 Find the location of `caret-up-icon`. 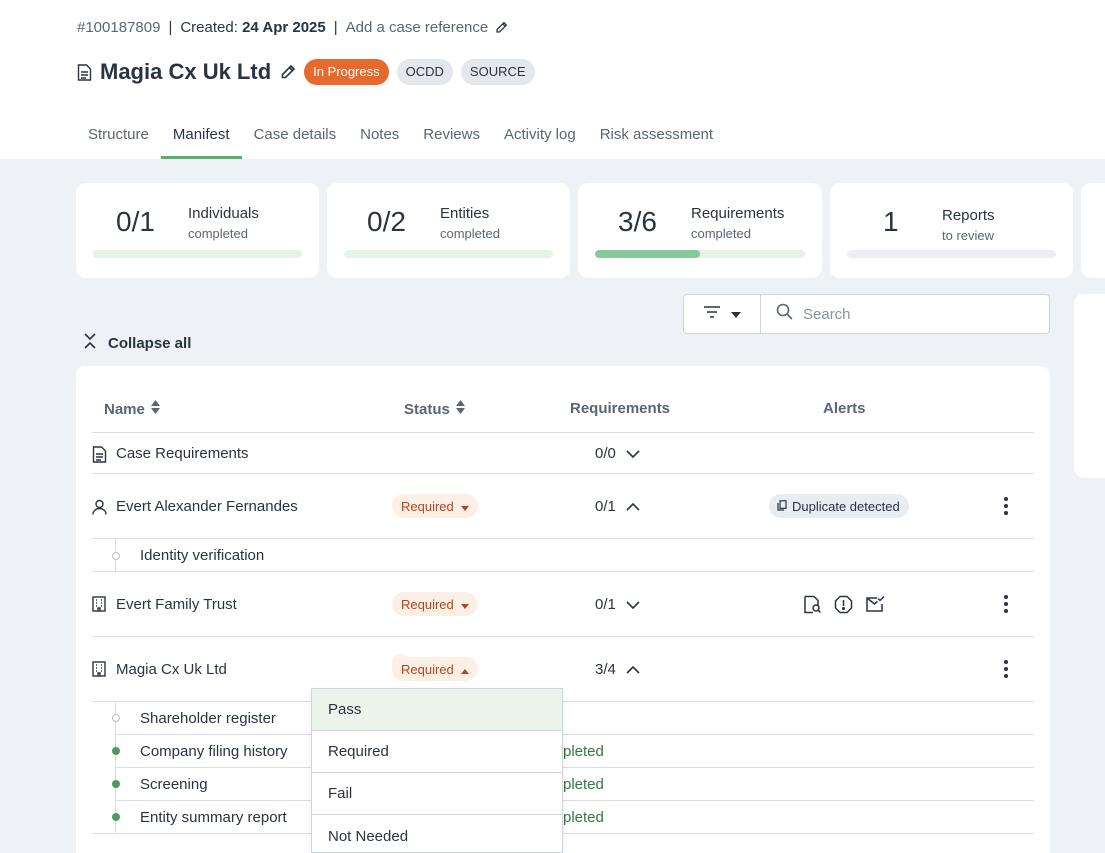

caret-up-icon is located at coordinates (464, 669).